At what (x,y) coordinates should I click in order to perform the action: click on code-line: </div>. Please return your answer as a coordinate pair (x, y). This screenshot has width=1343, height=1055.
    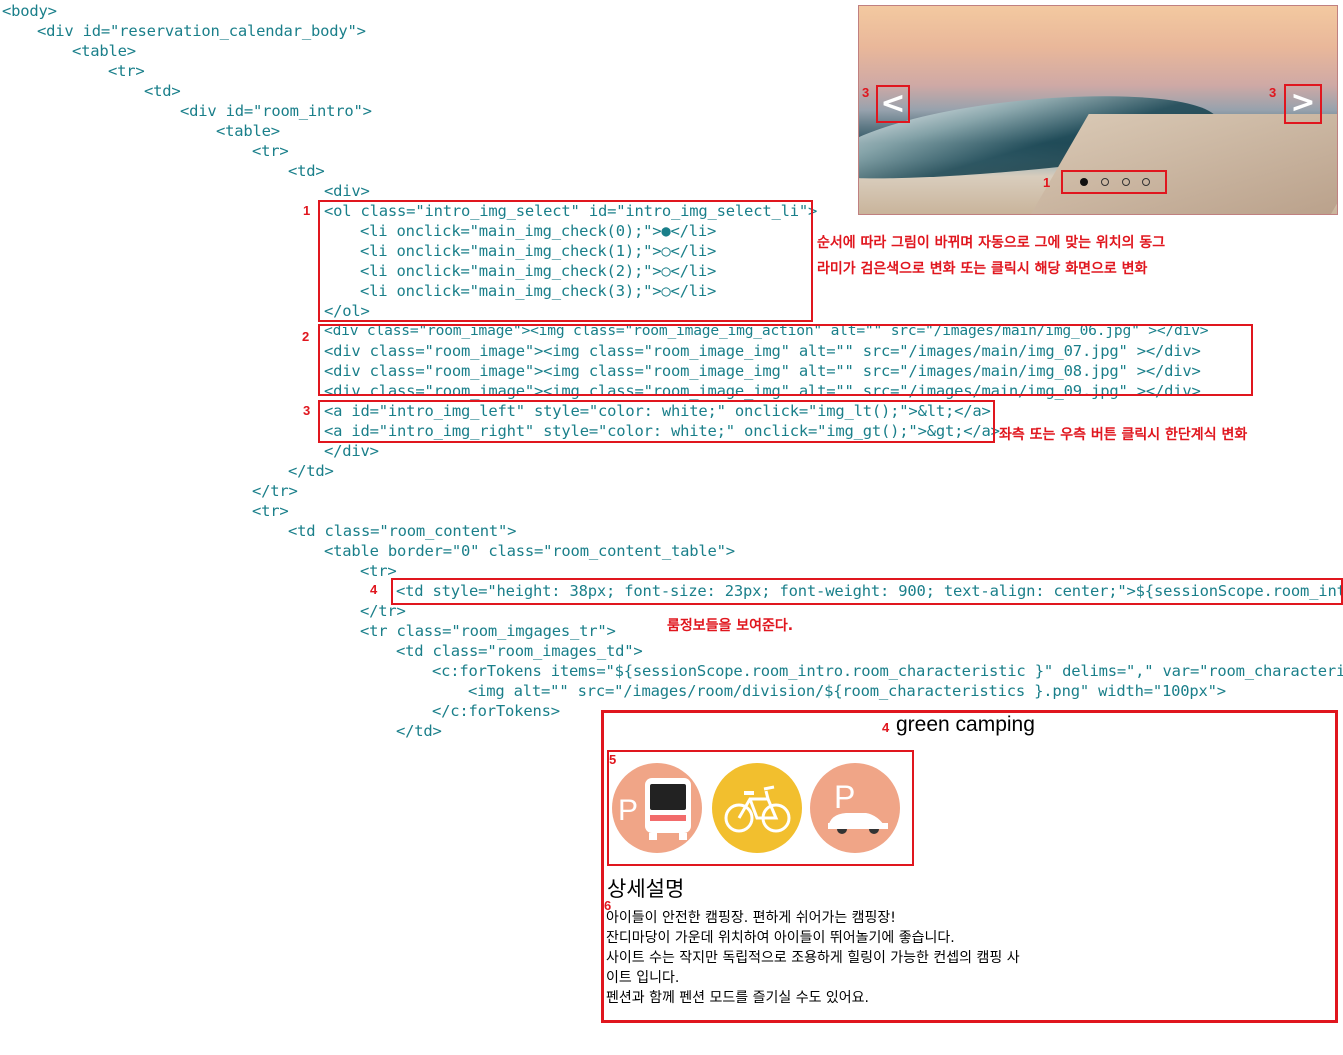
    Looking at the image, I should click on (351, 451).